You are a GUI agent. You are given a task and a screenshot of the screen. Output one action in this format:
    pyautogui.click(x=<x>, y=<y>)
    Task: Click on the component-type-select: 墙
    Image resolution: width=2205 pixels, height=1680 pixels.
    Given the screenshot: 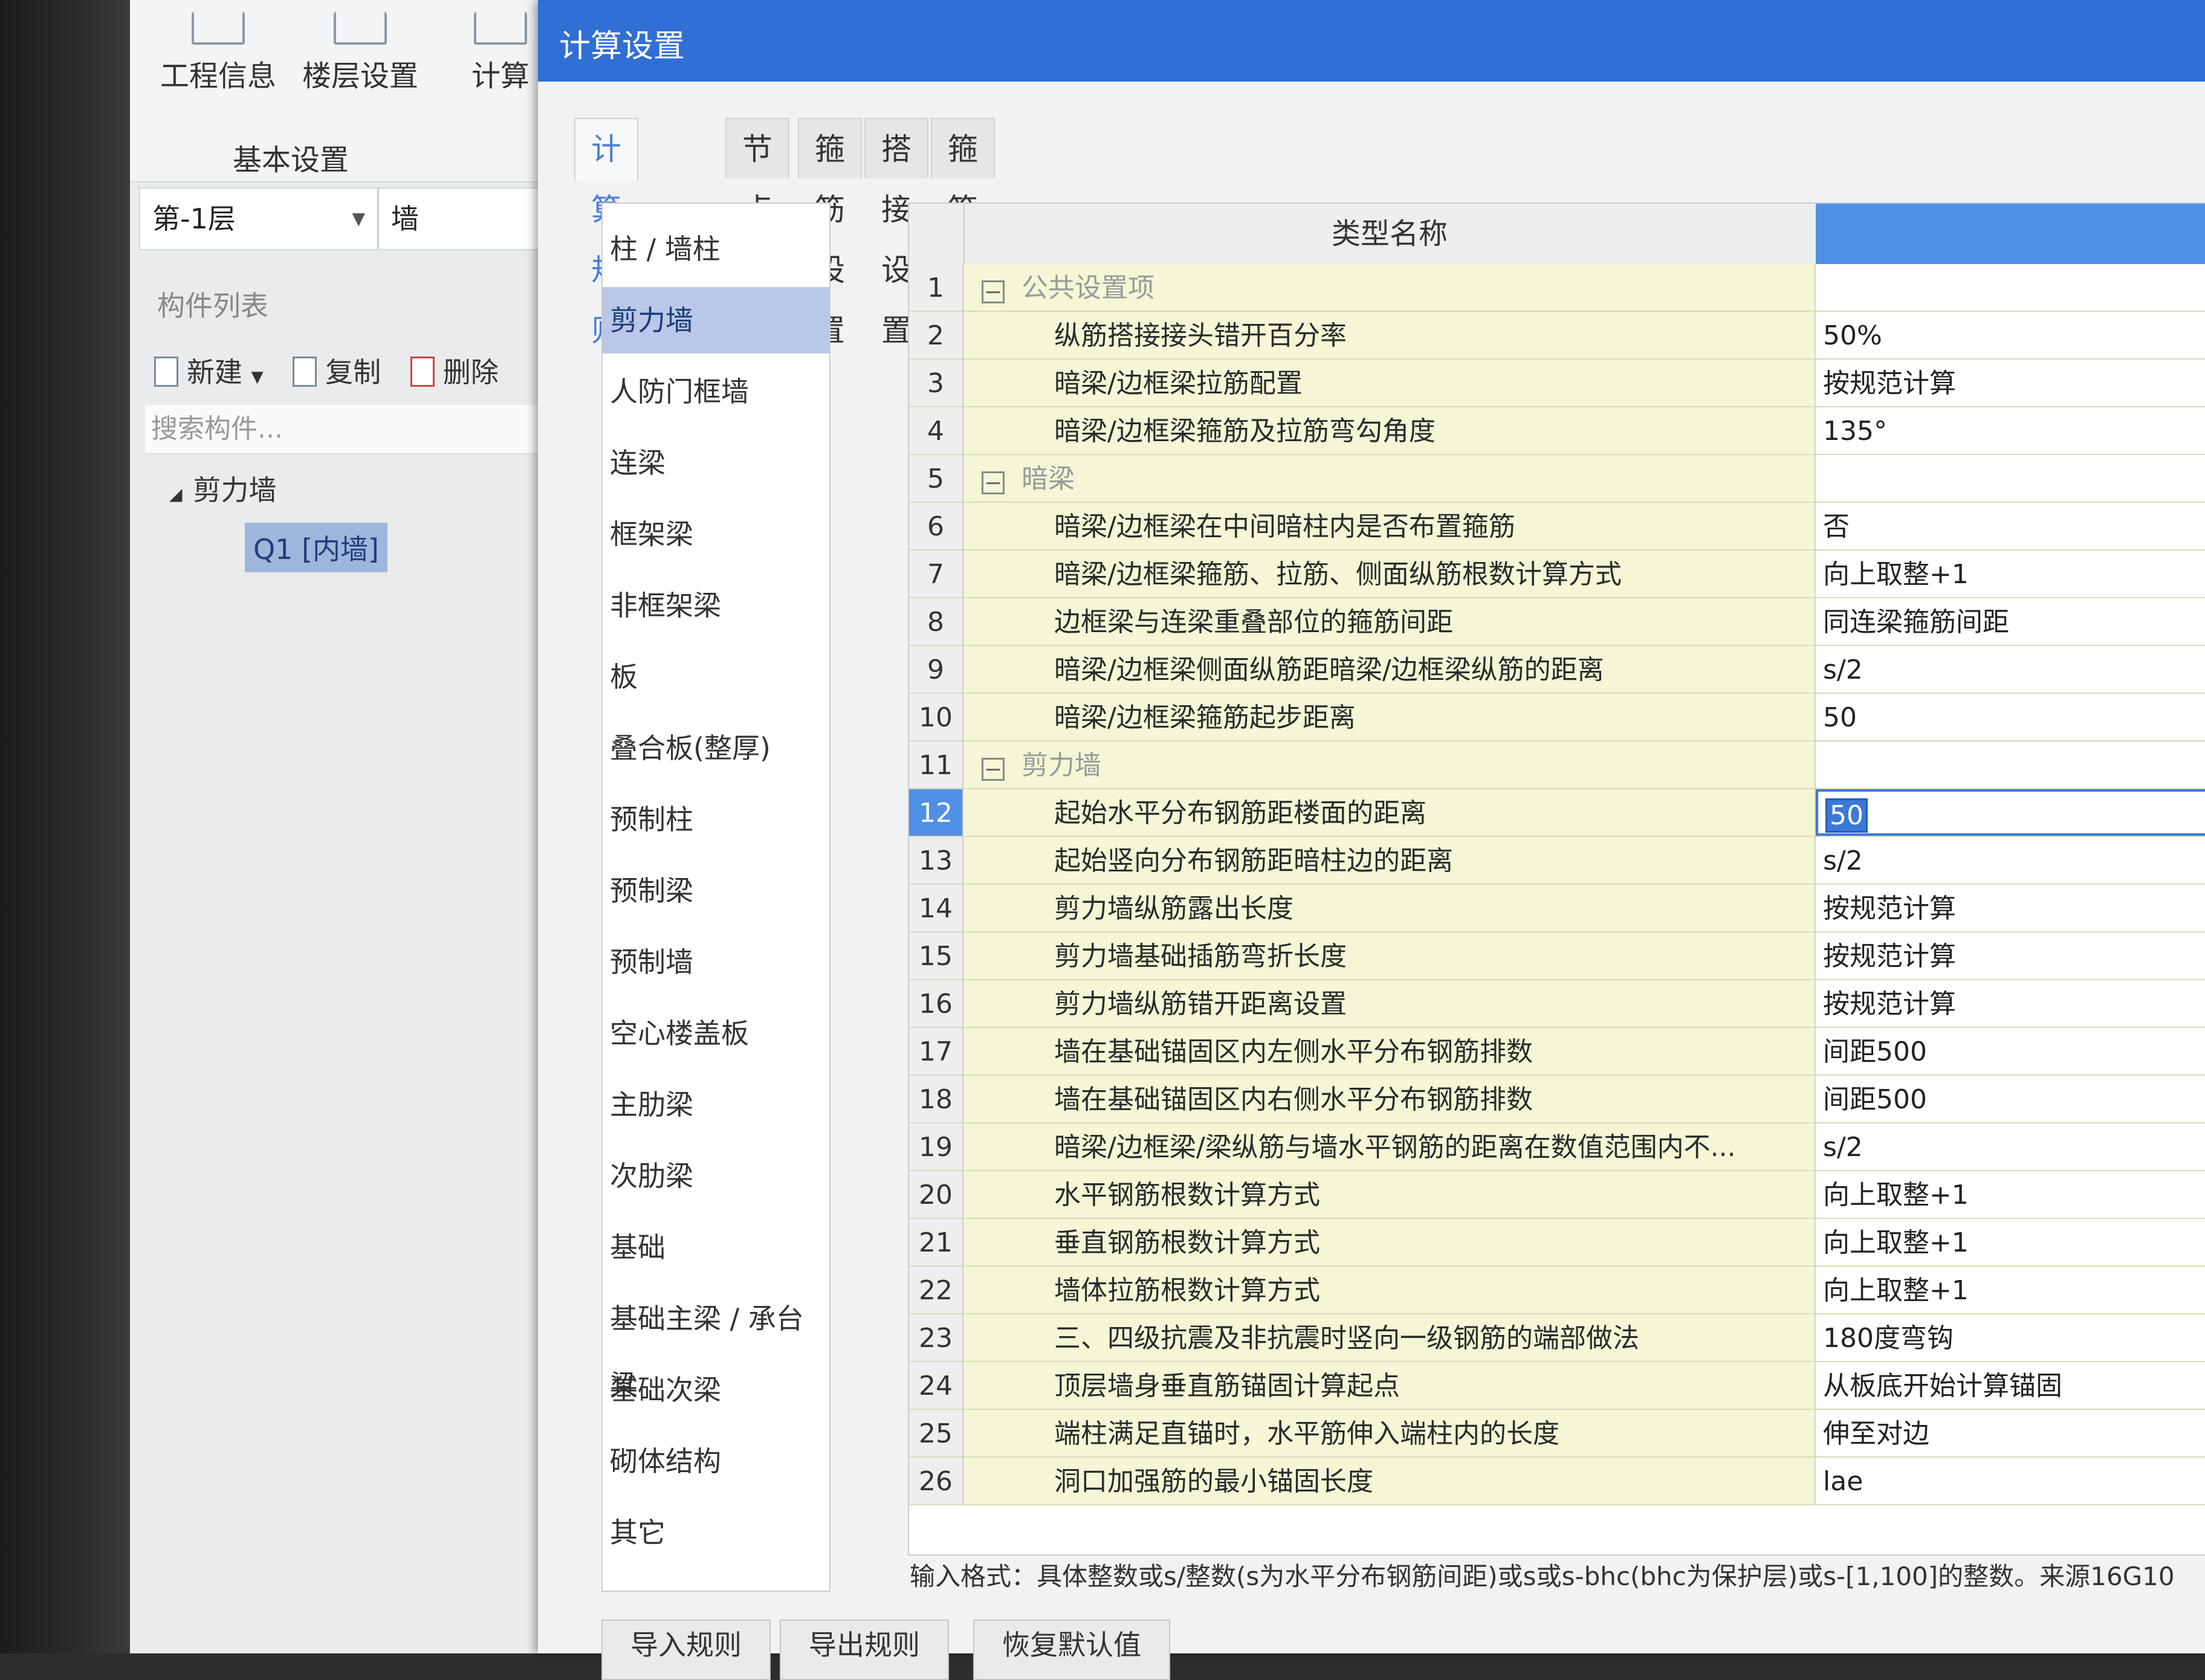 What is the action you would take?
    pyautogui.click(x=405, y=219)
    